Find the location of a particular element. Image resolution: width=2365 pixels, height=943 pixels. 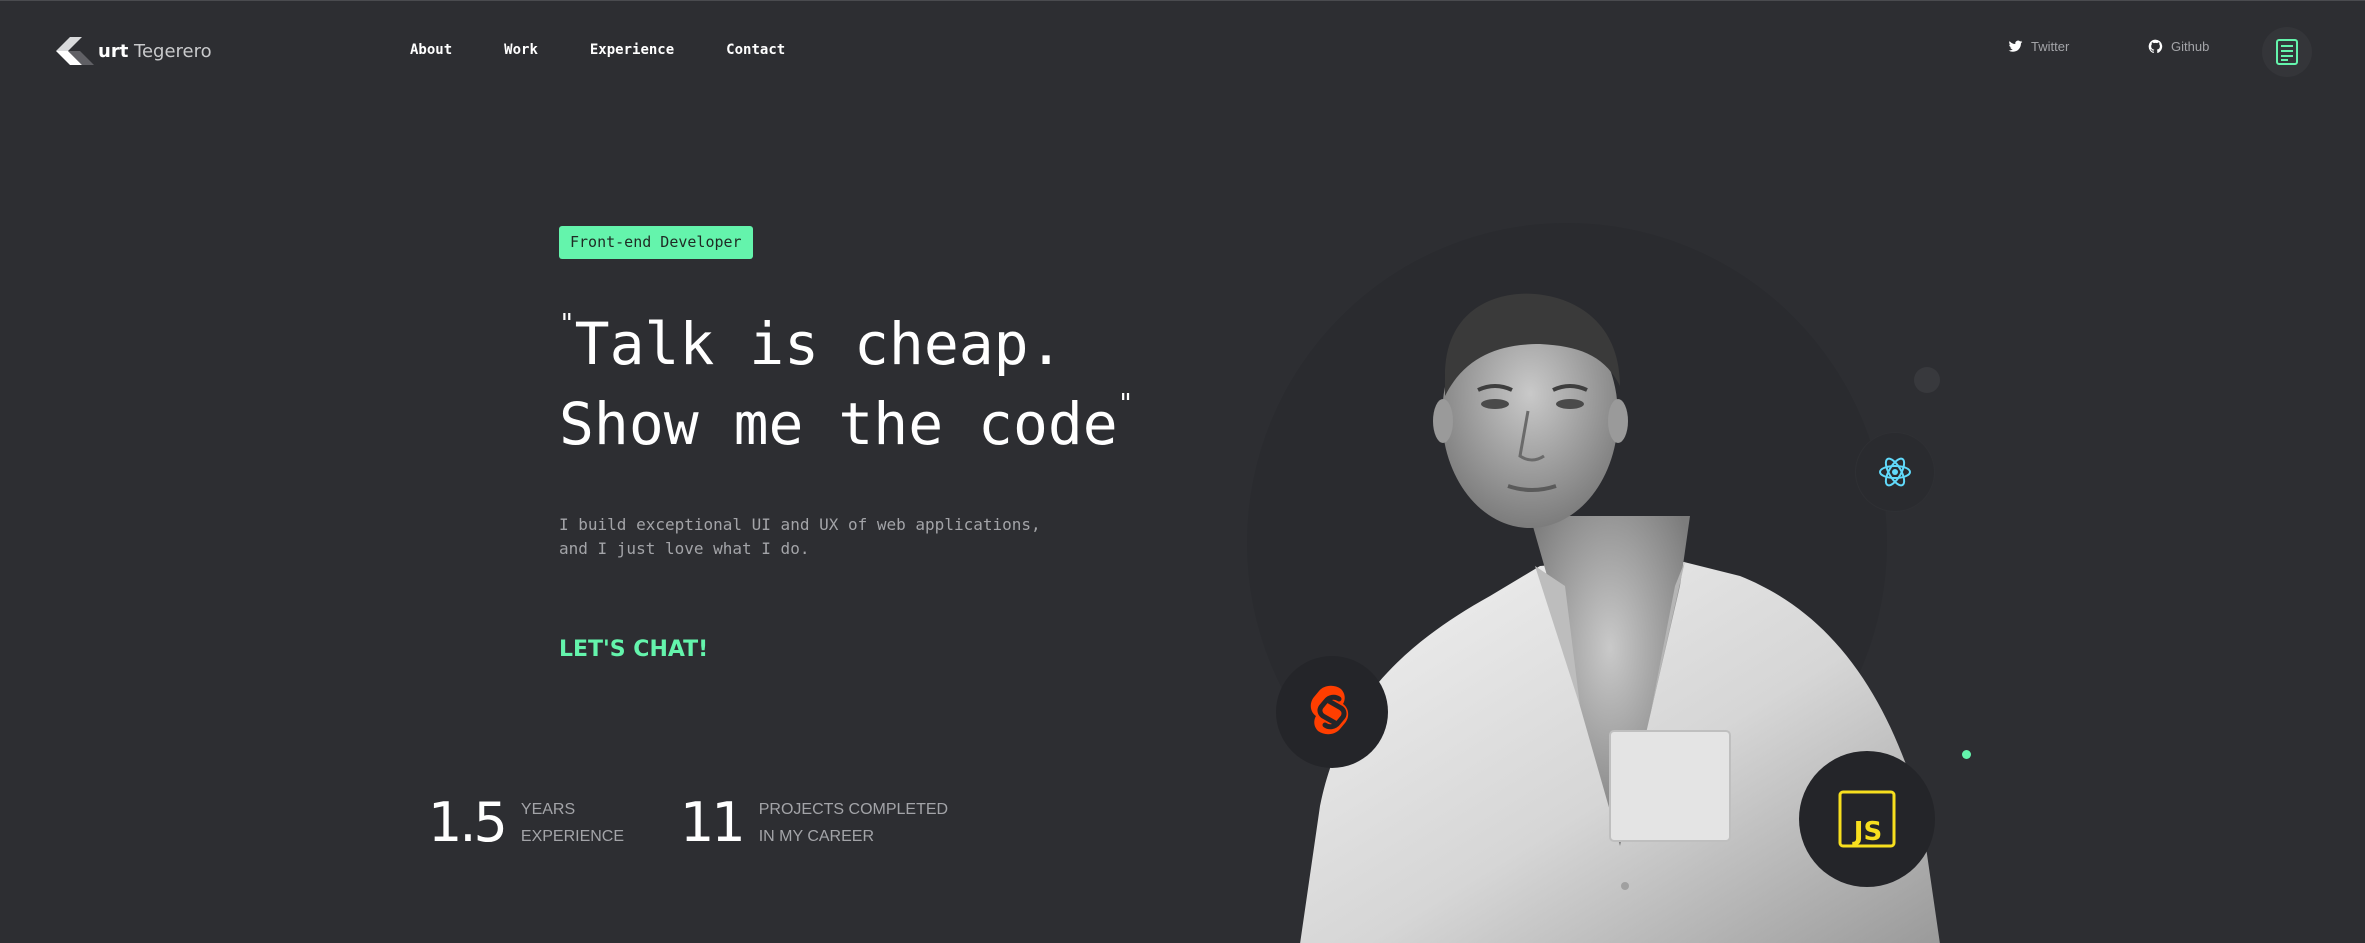

nav-experience: Experience is located at coordinates (632, 50).